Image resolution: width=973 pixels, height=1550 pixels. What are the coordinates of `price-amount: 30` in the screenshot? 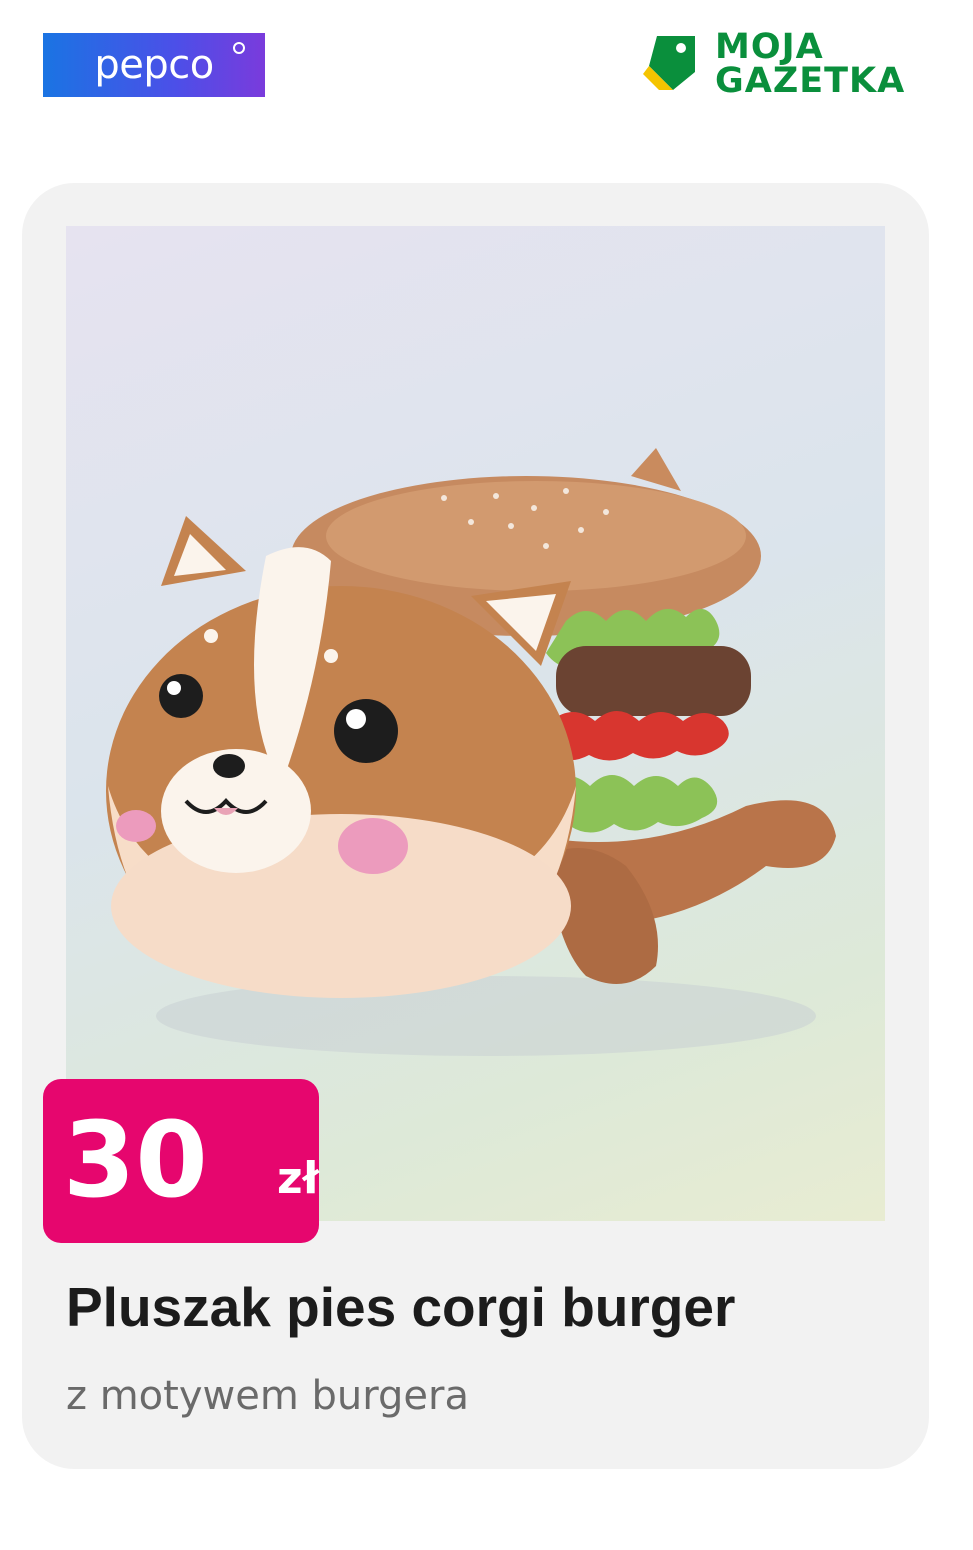 It's located at (135, 1160).